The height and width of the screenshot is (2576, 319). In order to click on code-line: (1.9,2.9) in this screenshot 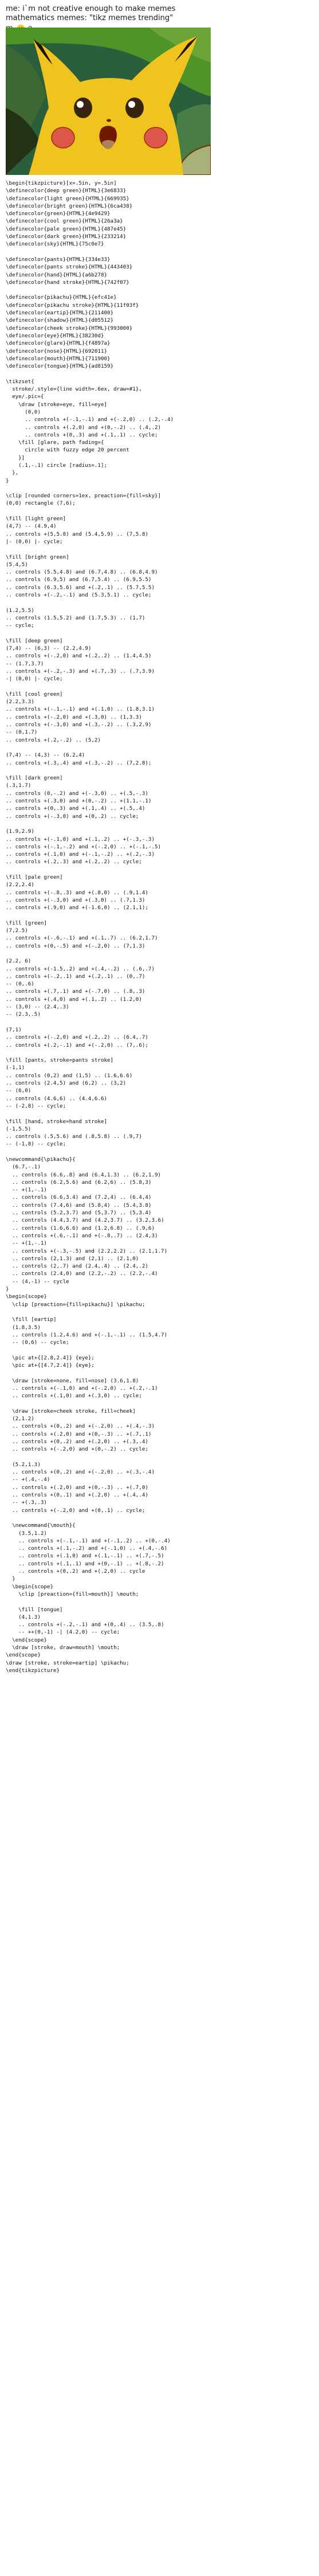, I will do `click(20, 831)`.